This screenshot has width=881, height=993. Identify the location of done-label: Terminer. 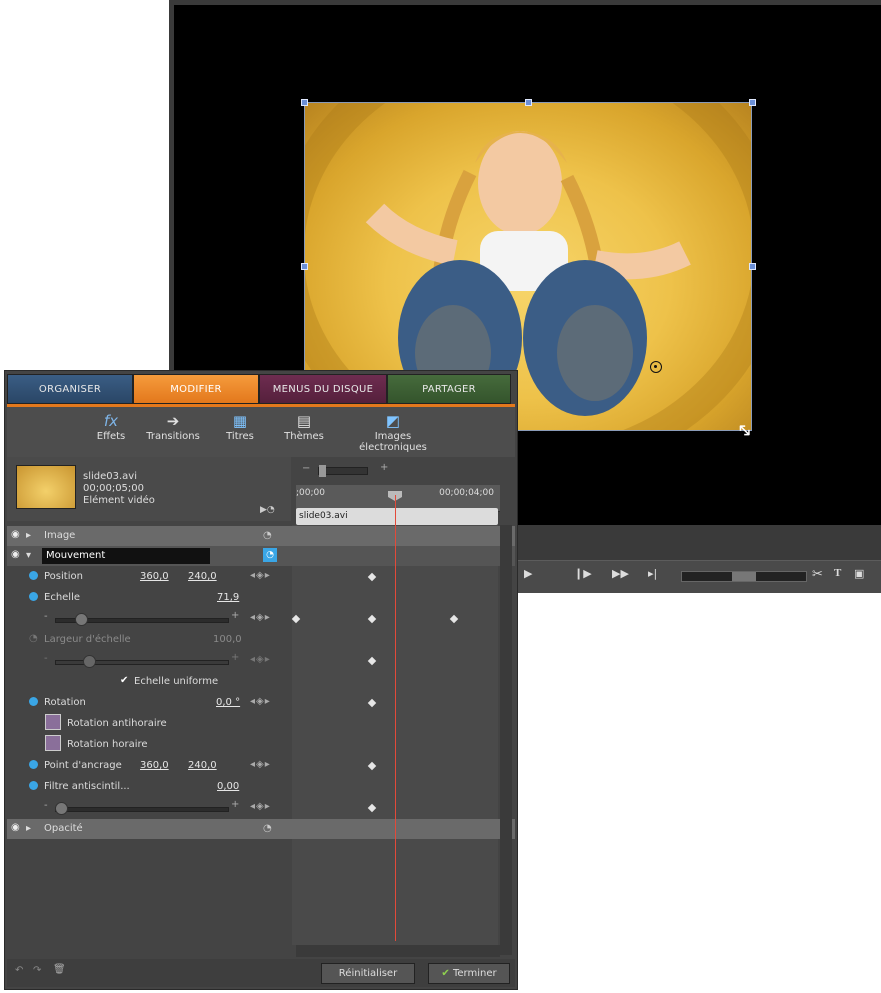
(474, 973).